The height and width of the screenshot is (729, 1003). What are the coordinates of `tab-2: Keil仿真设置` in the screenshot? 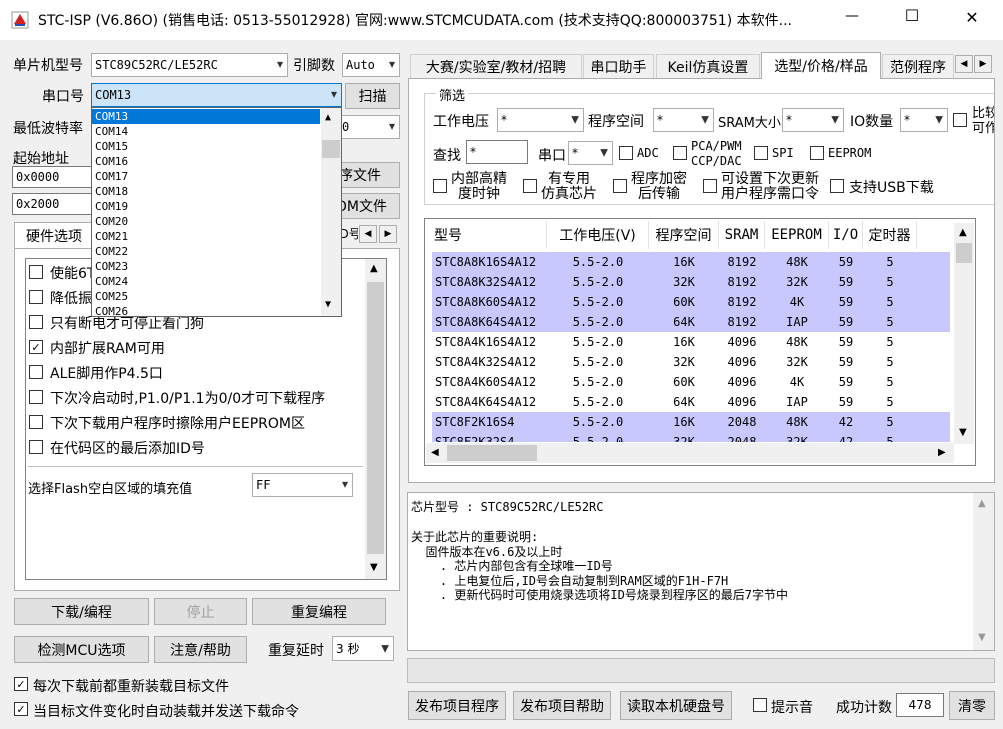 It's located at (708, 66).